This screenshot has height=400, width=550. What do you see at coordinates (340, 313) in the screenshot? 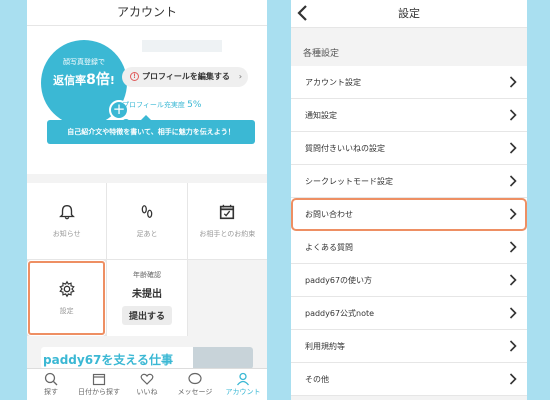
I see `settings-item-label: paddy67公式note` at bounding box center [340, 313].